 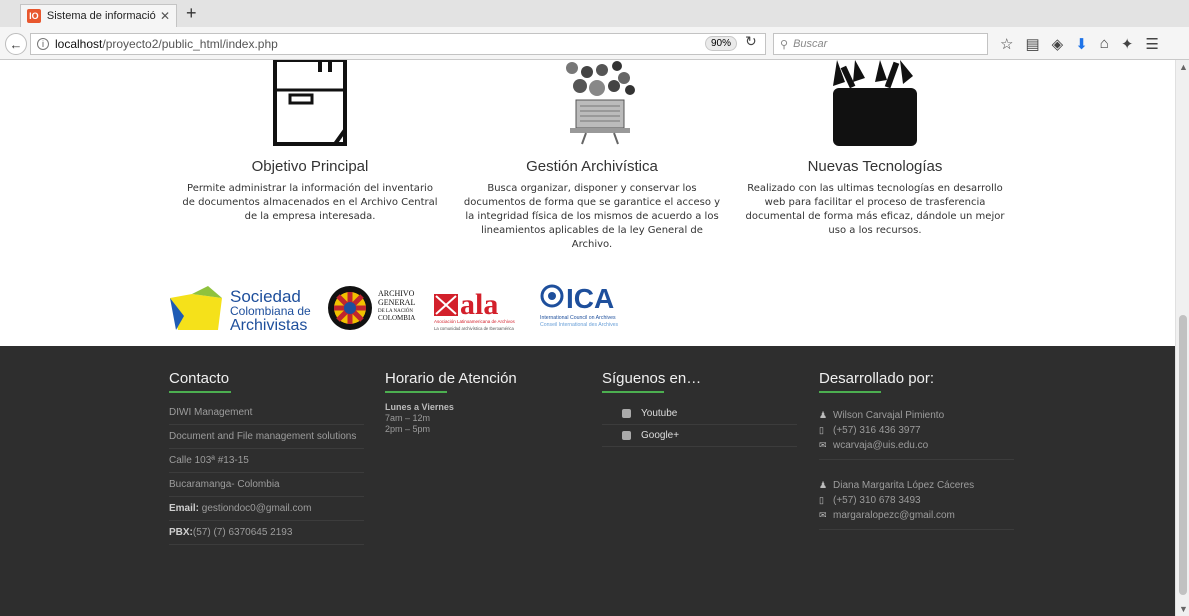 I want to click on developer-email: ✉ wcarvaja@uis.edu.co, so click(x=916, y=445).